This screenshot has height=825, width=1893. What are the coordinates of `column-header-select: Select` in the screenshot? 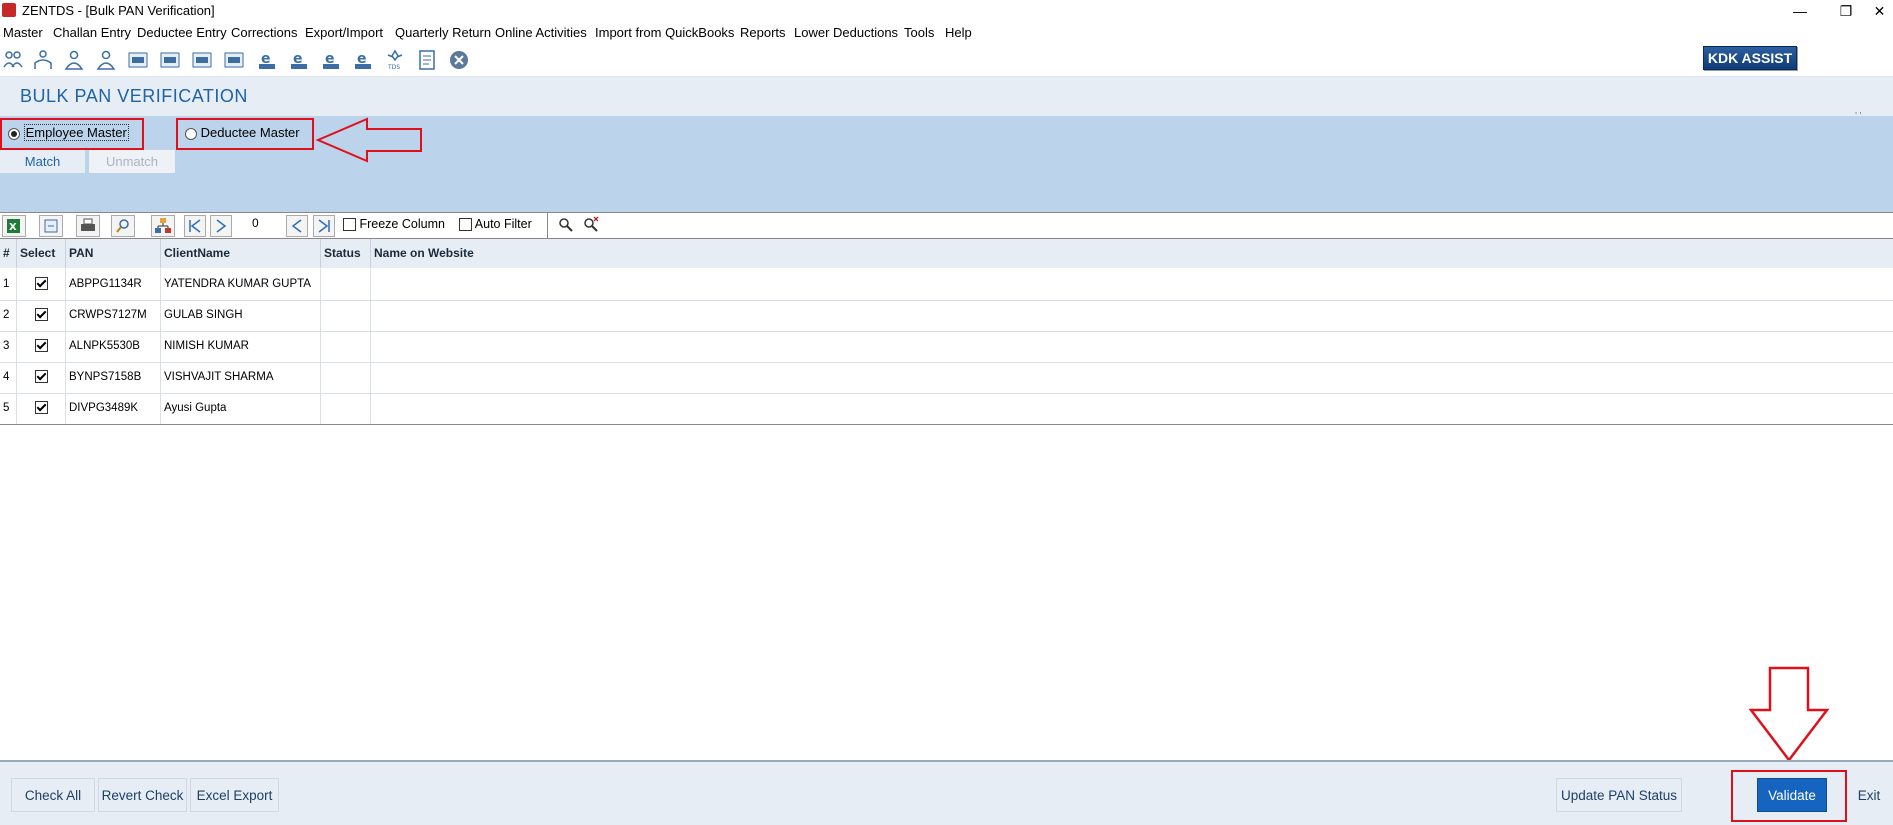 It's located at (41, 253).